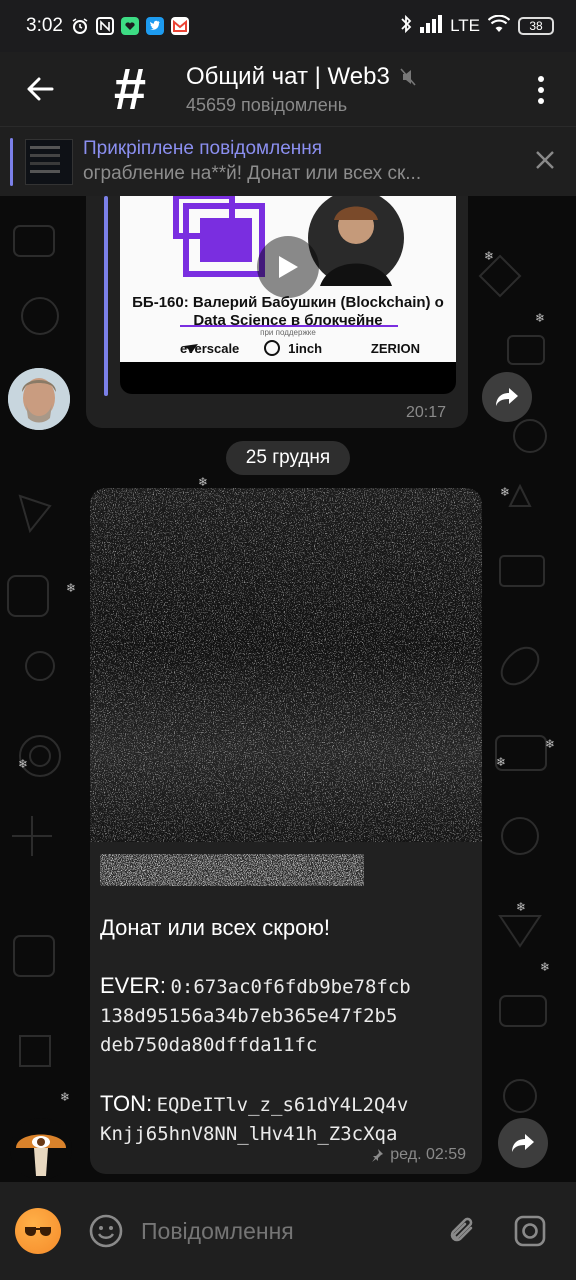 This screenshot has height=1280, width=576. What do you see at coordinates (104, 26) in the screenshot?
I see `nfc-icon` at bounding box center [104, 26].